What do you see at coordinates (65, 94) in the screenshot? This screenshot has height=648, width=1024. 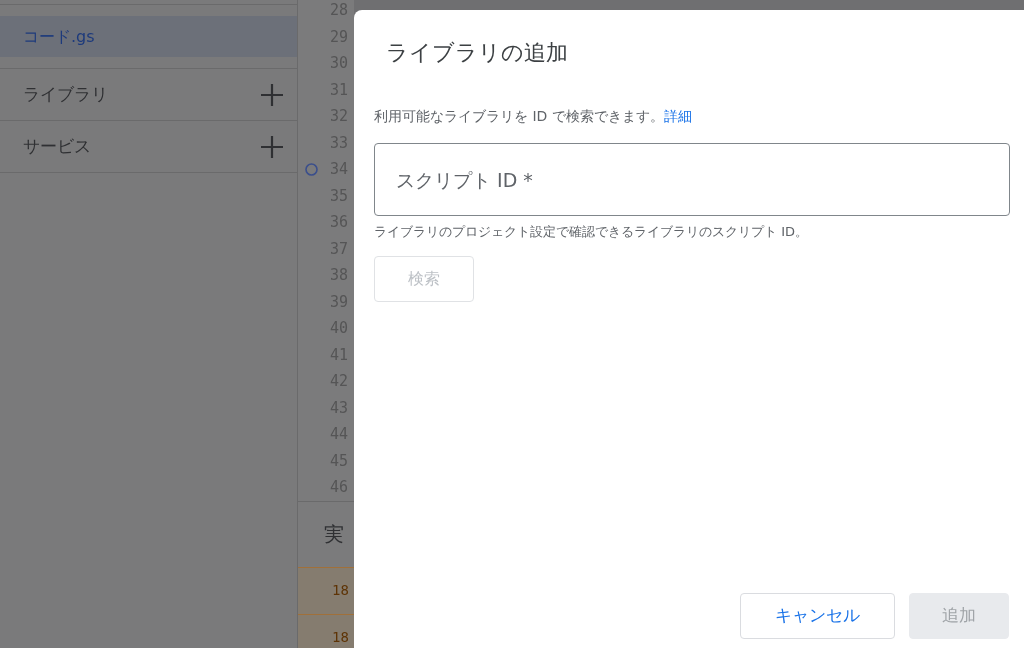 I see `section-label: ライブラリ` at bounding box center [65, 94].